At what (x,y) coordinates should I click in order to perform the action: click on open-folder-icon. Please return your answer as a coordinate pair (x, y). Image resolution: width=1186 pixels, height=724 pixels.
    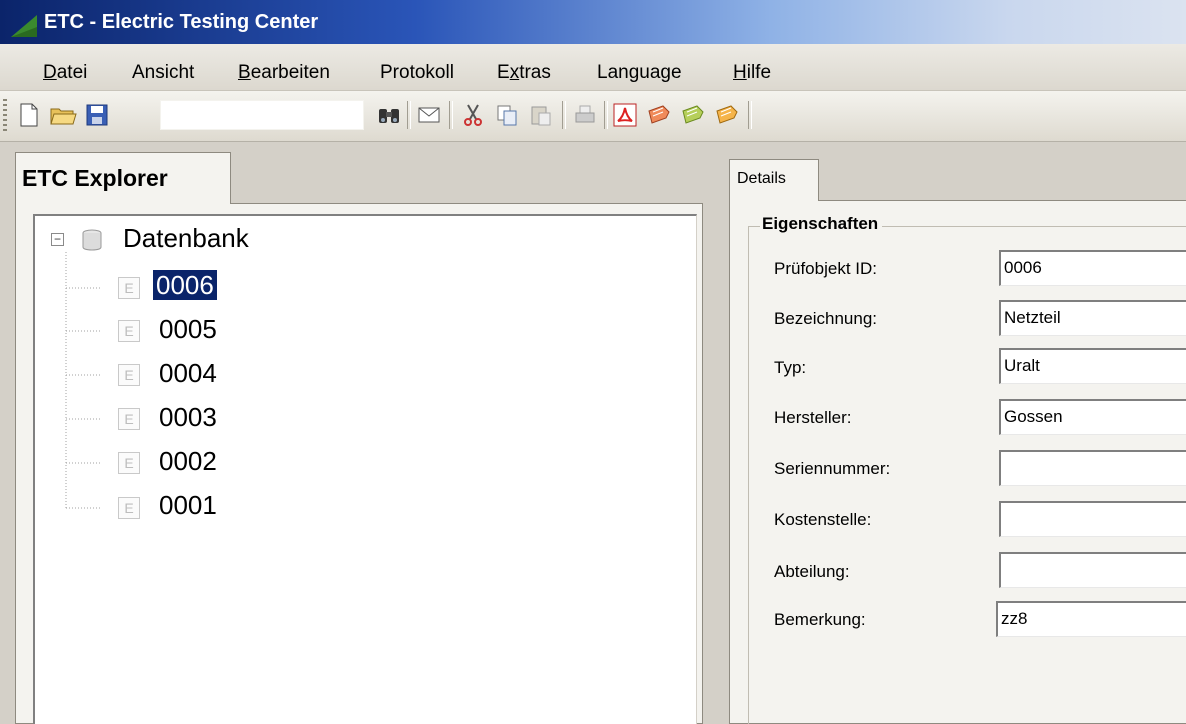
    Looking at the image, I should click on (63, 115).